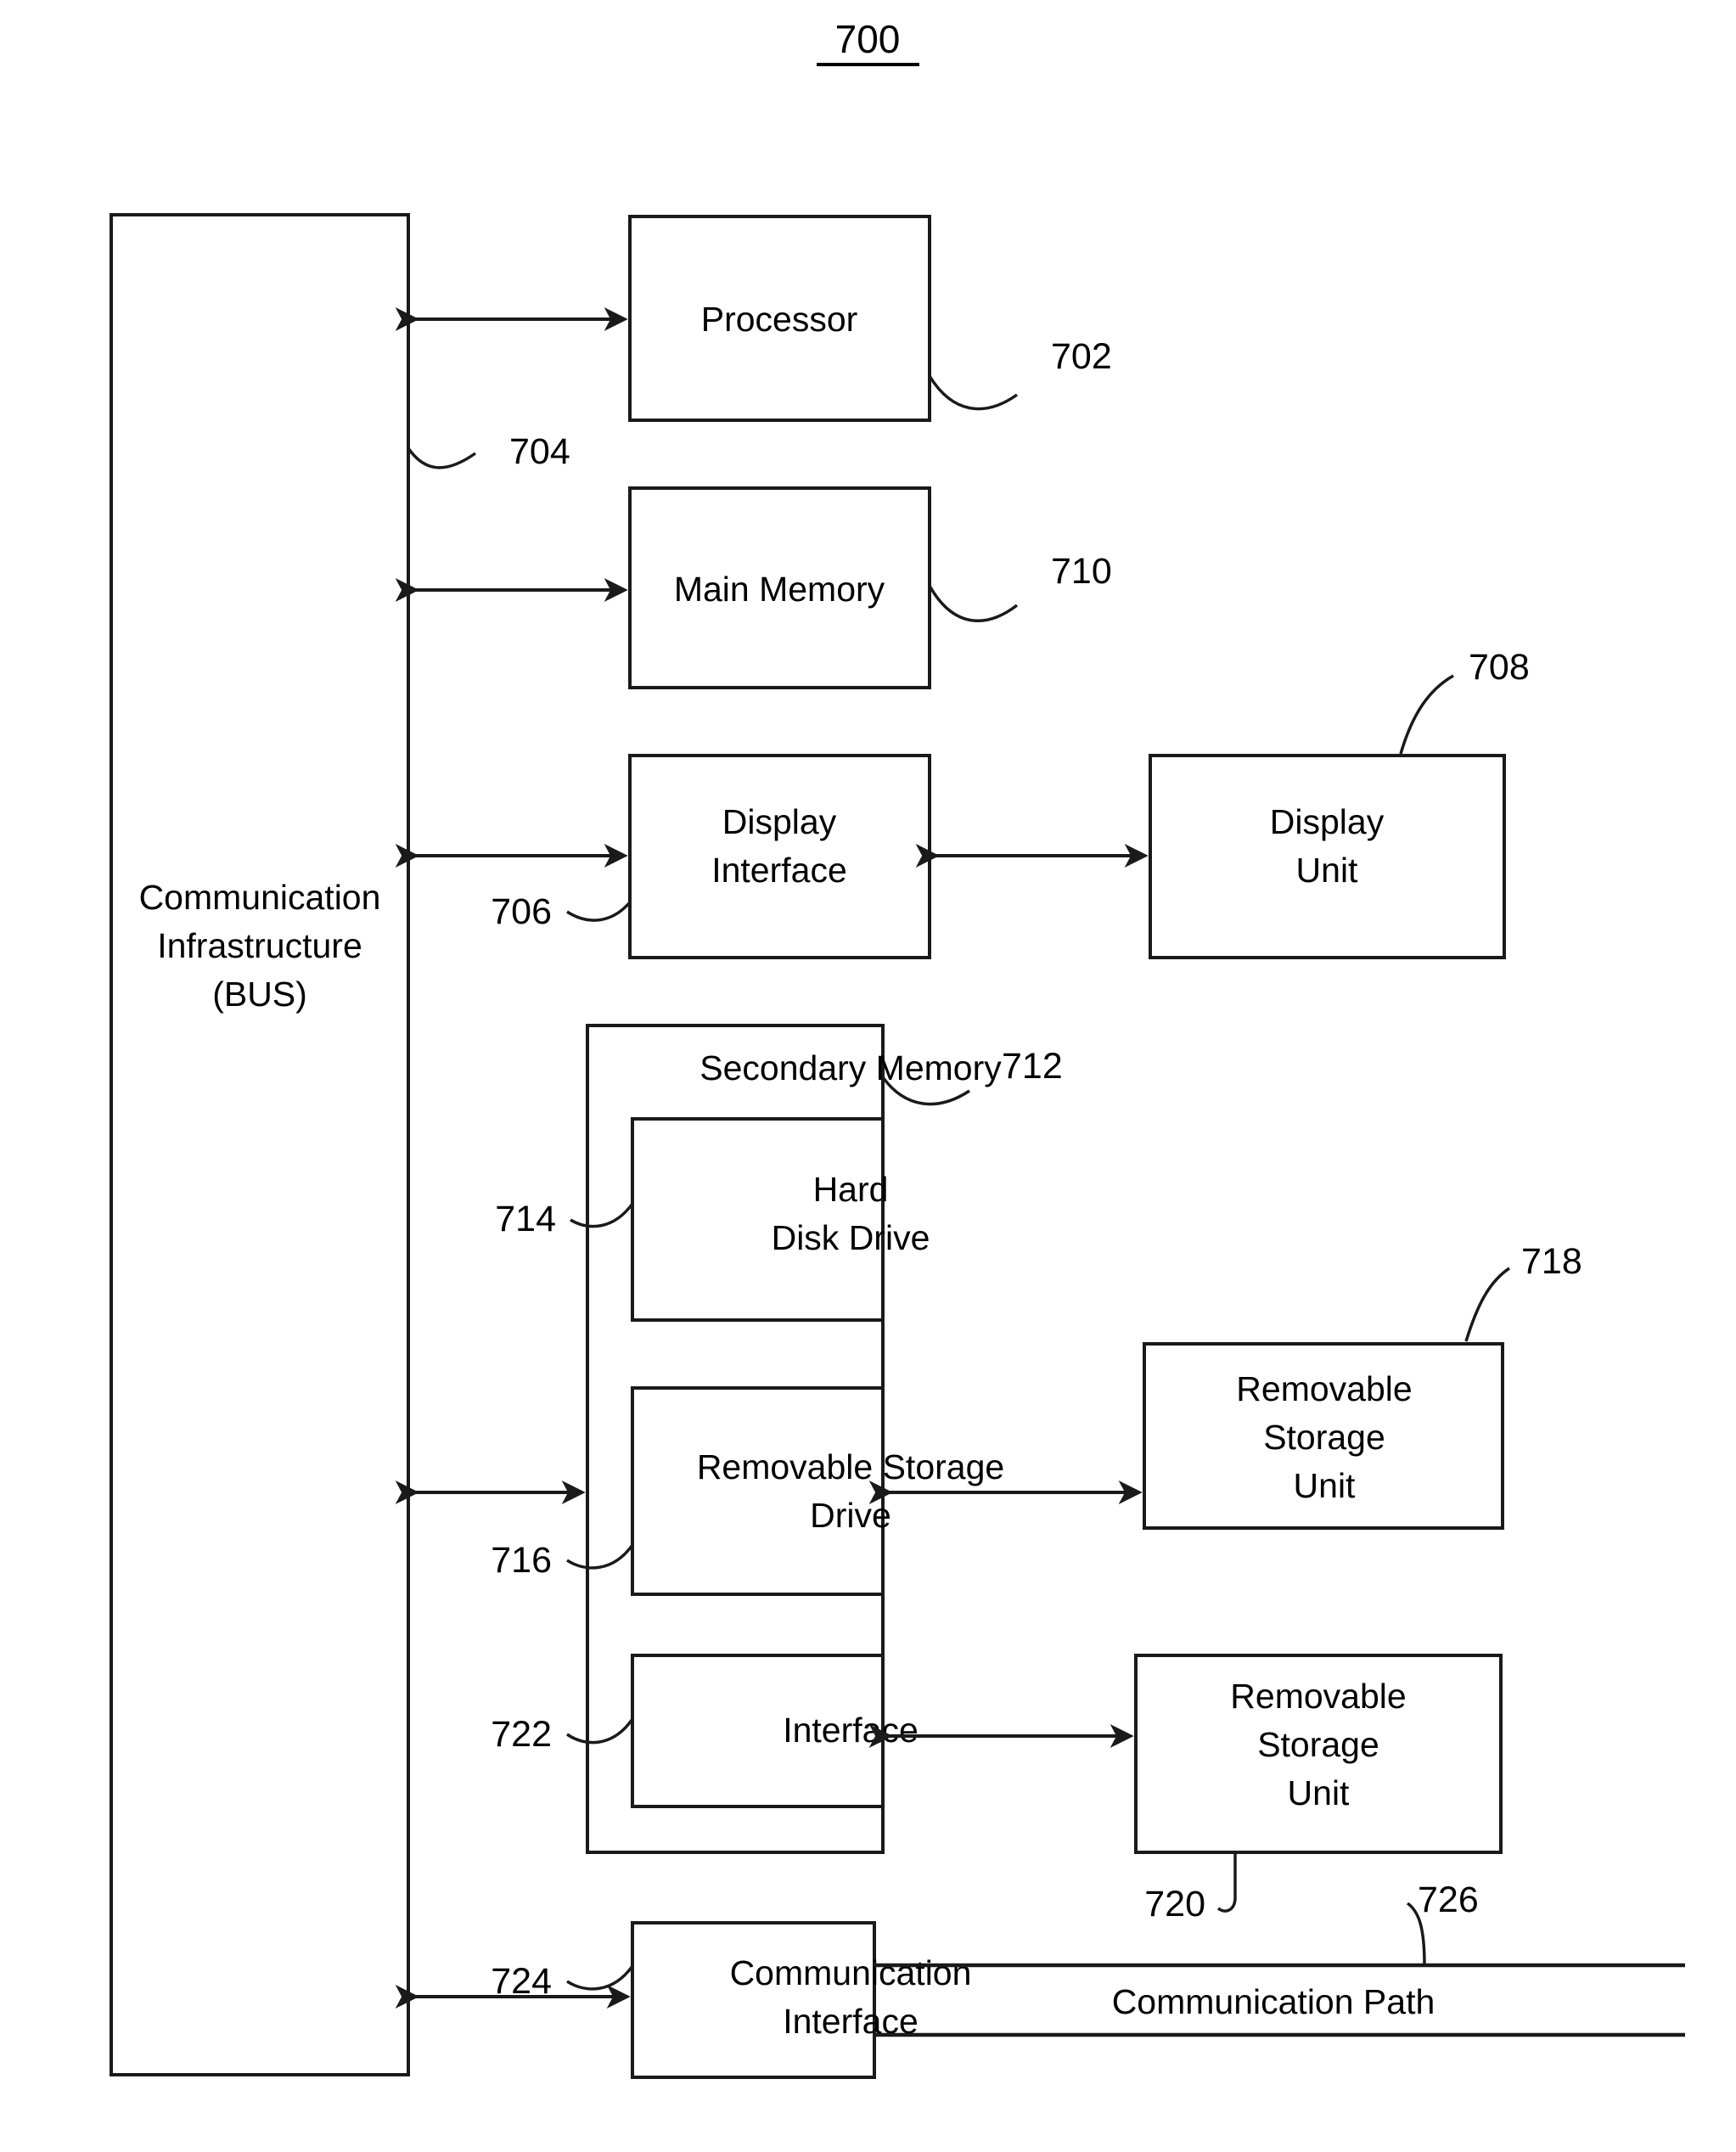 The height and width of the screenshot is (2152, 1736). I want to click on hard-disk-drive-label-line1: Hard, so click(851, 1189).